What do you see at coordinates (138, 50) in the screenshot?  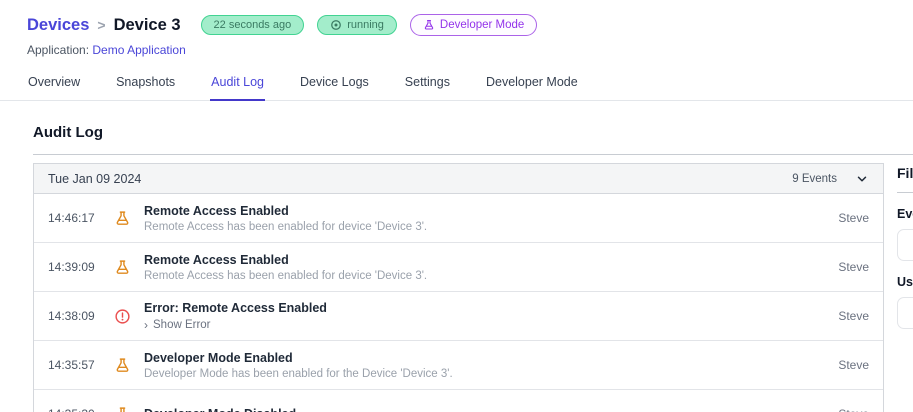 I see `application-link: Demo Application` at bounding box center [138, 50].